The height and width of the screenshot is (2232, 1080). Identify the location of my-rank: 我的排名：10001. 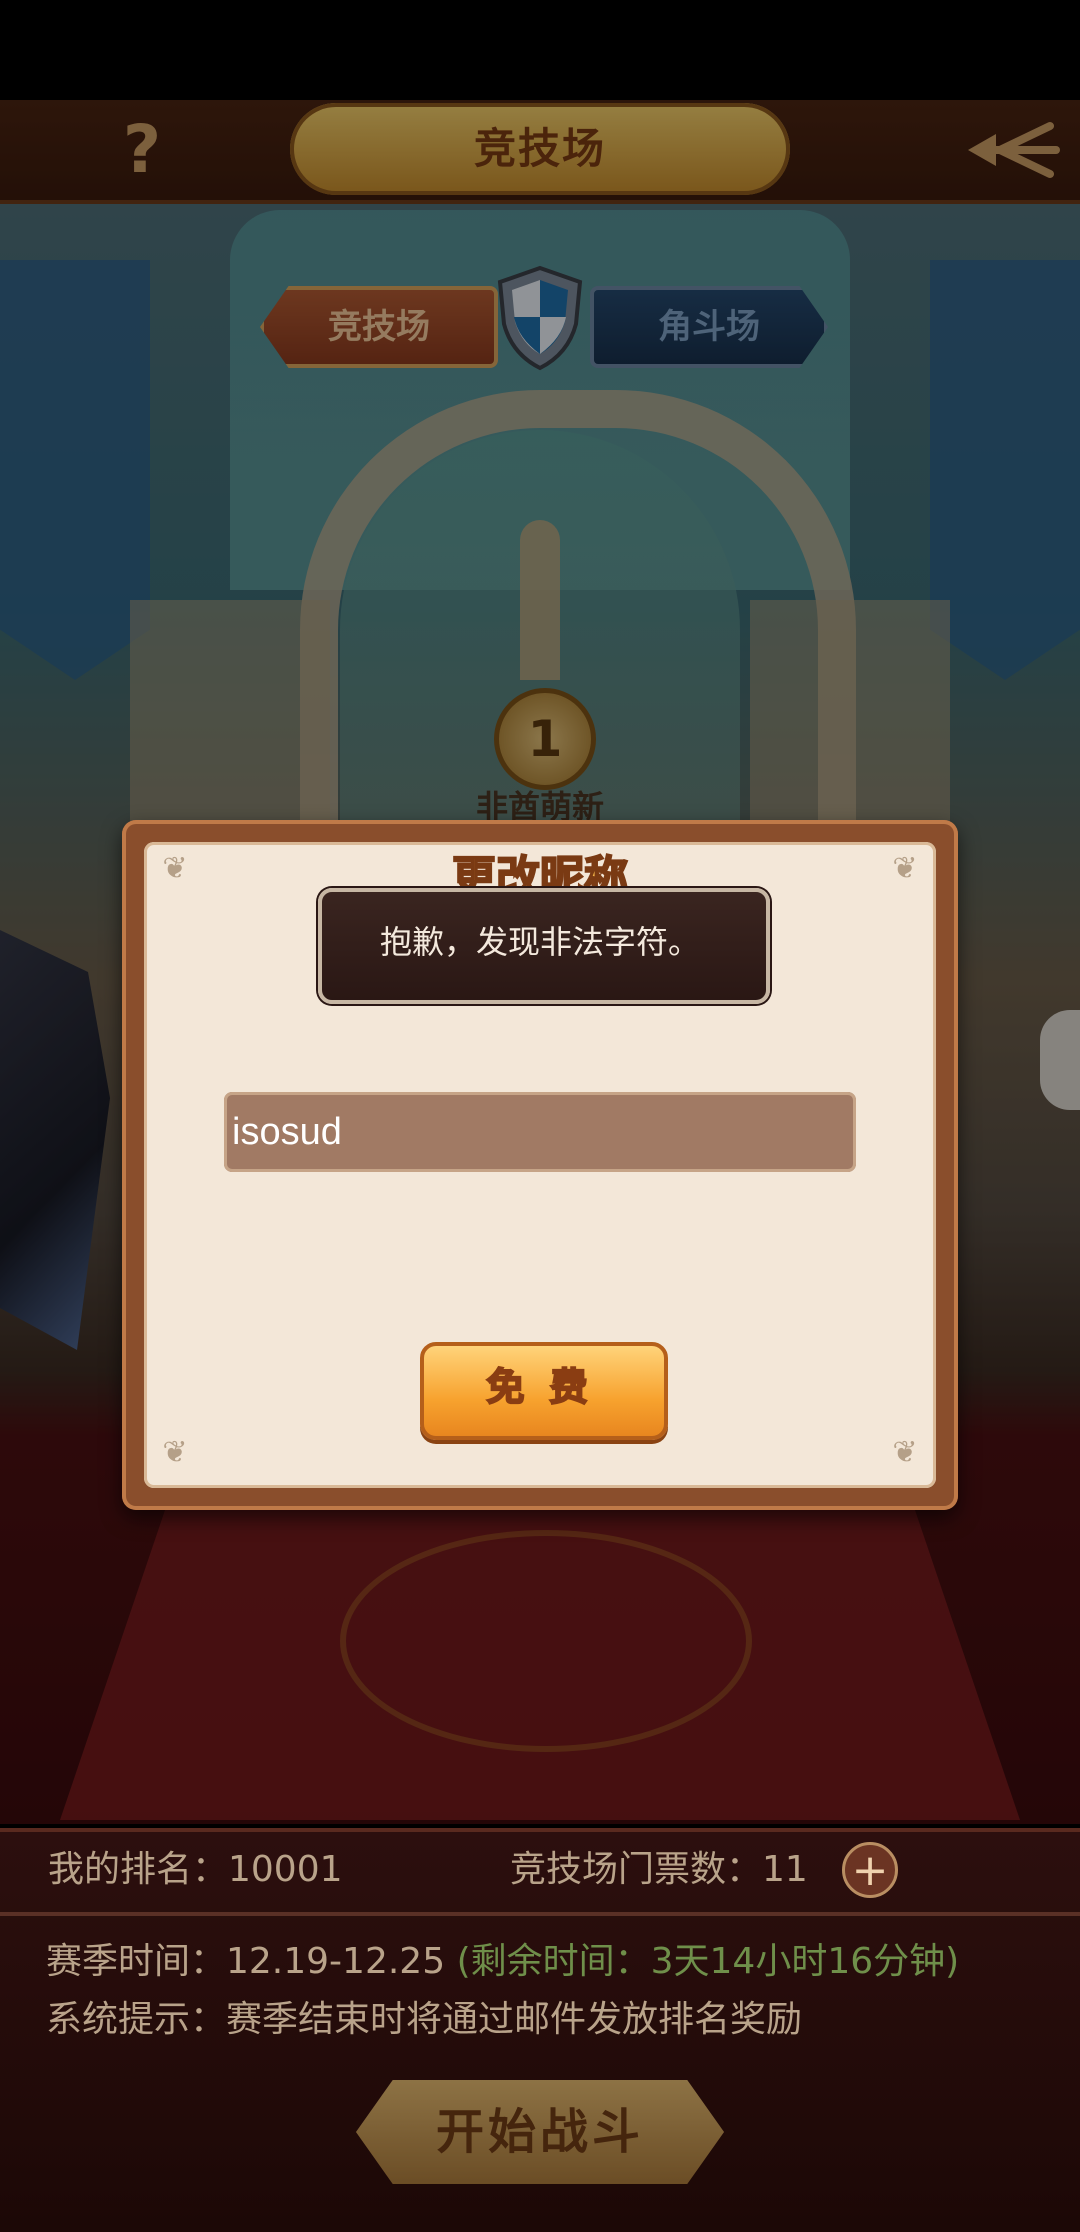
(195, 1869).